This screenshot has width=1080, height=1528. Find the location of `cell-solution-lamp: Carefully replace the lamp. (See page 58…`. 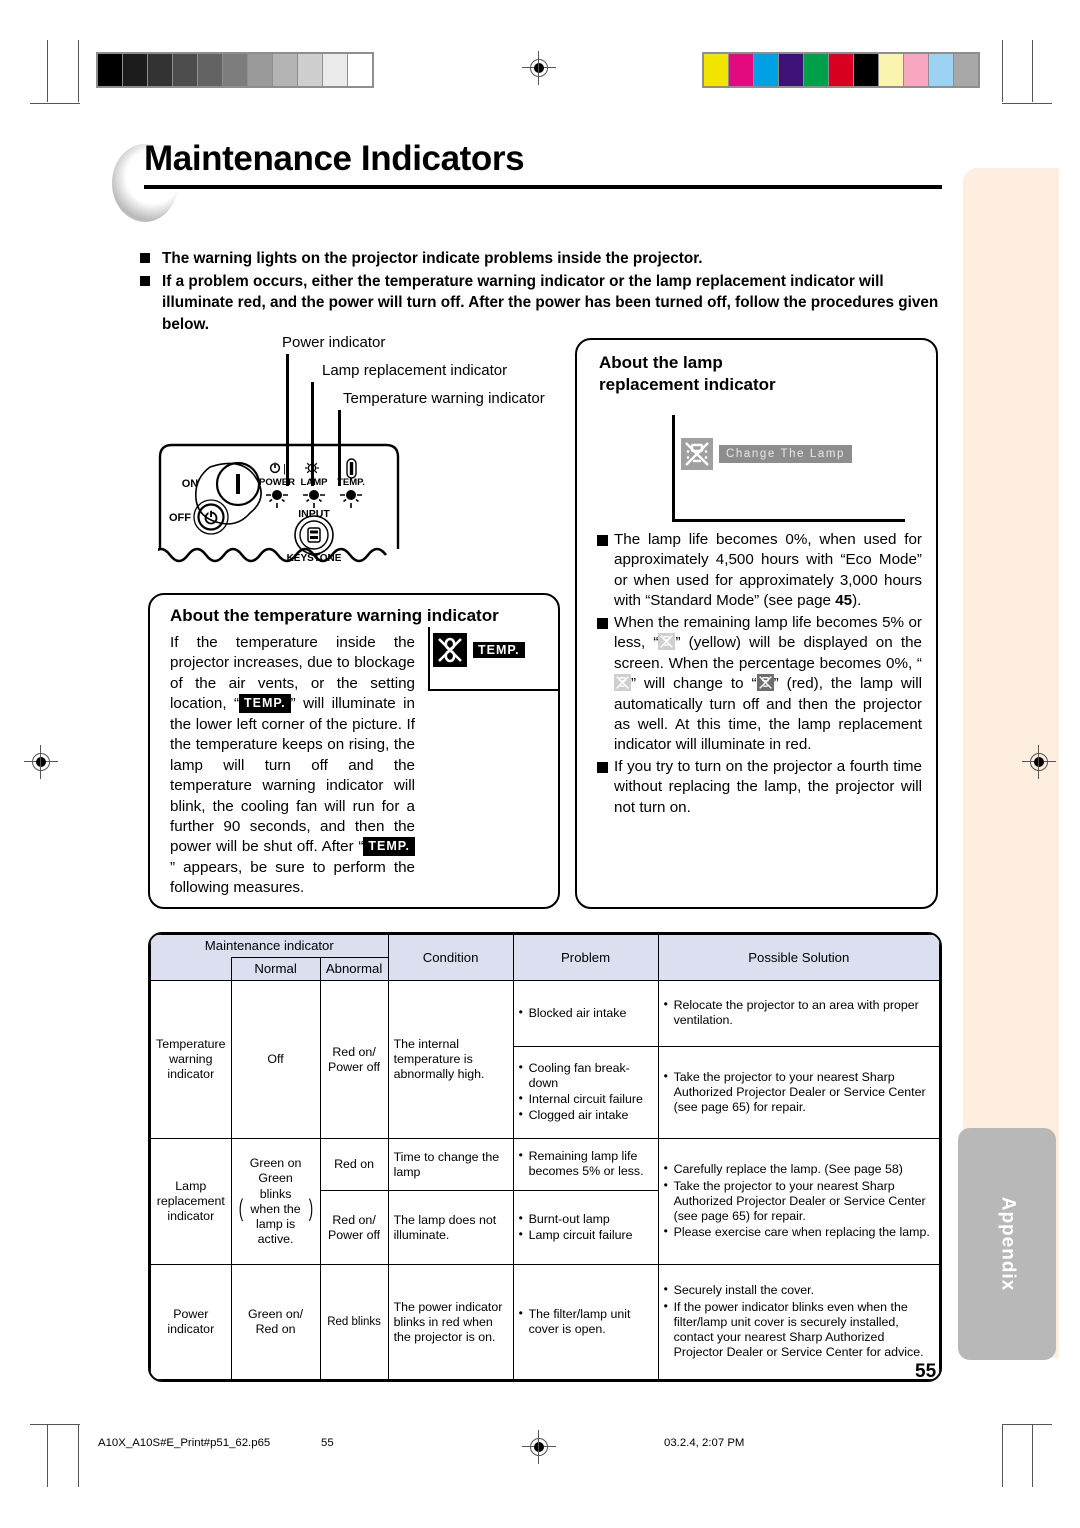

cell-solution-lamp: Carefully replace the lamp. (See page 58… is located at coordinates (798, 1202).